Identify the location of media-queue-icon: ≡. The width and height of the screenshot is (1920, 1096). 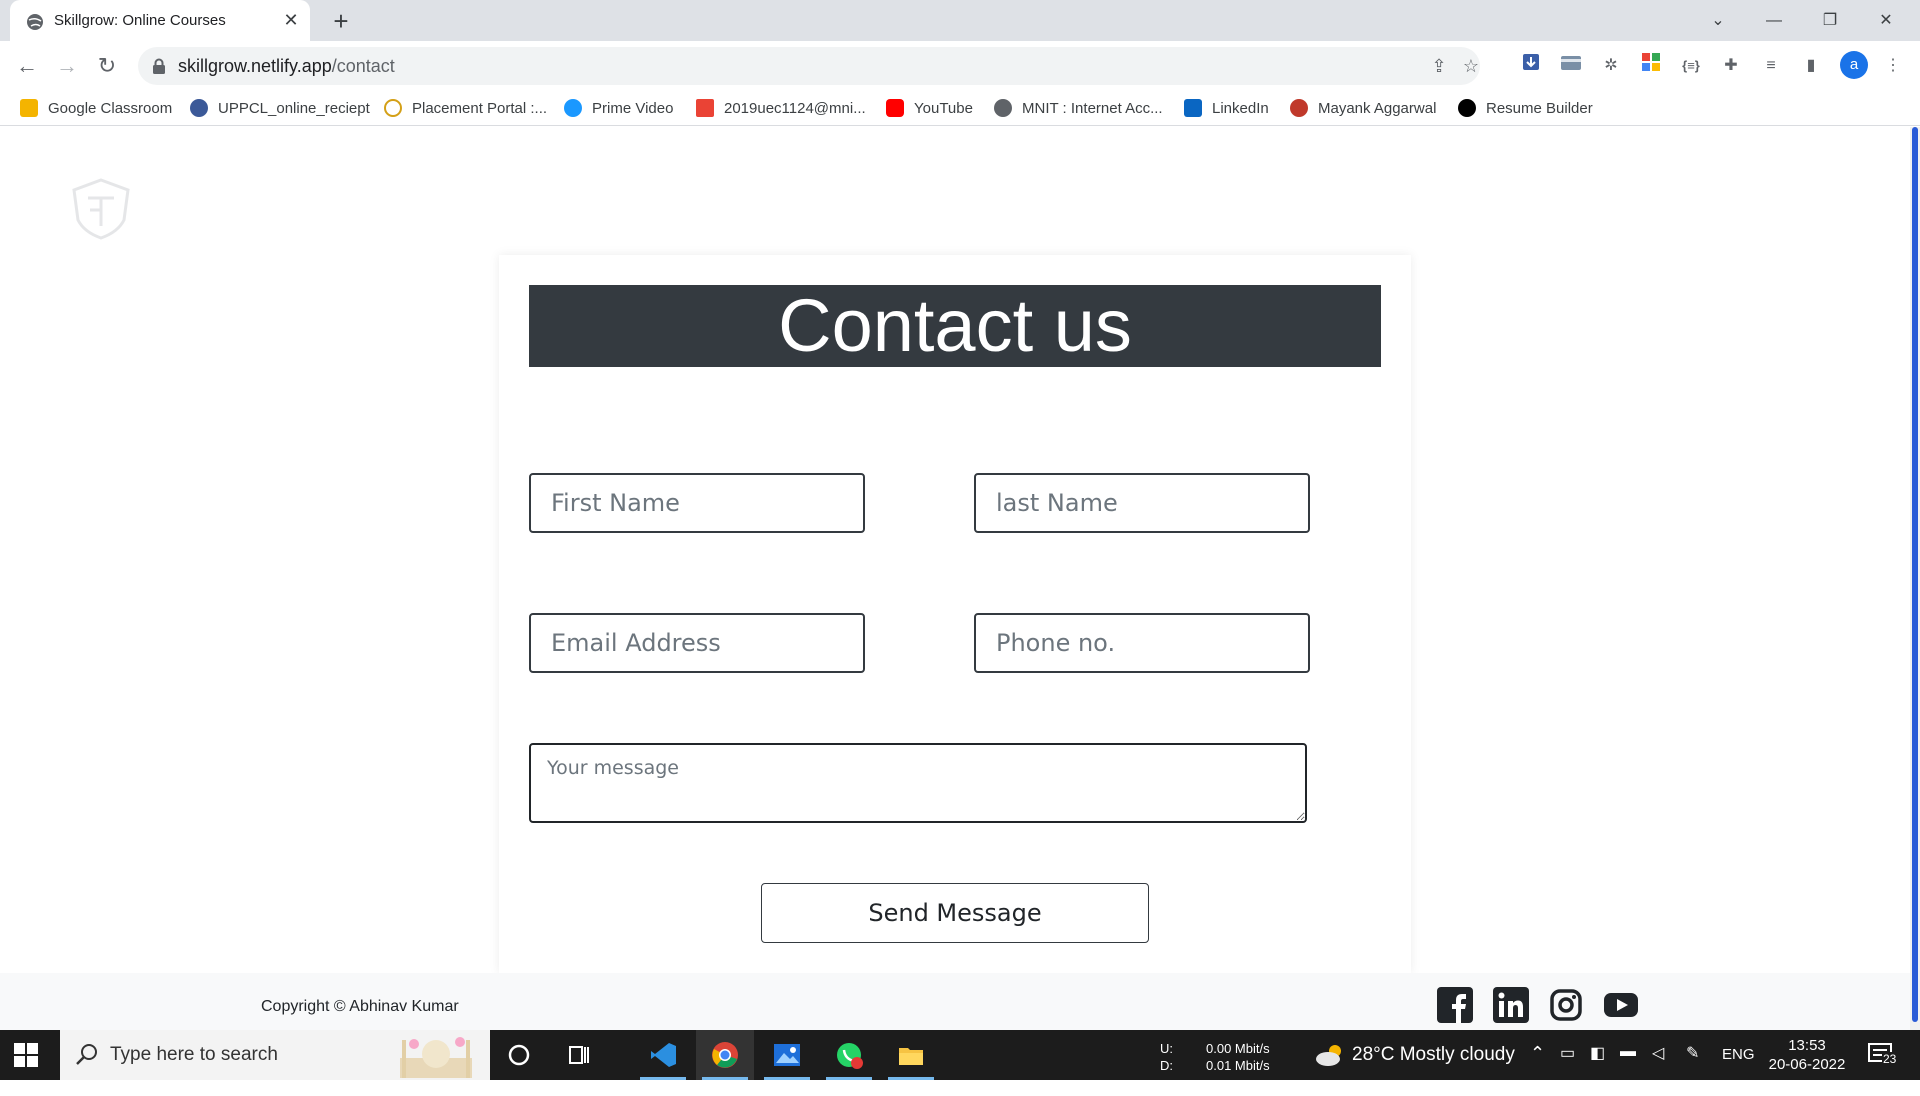
(1771, 66).